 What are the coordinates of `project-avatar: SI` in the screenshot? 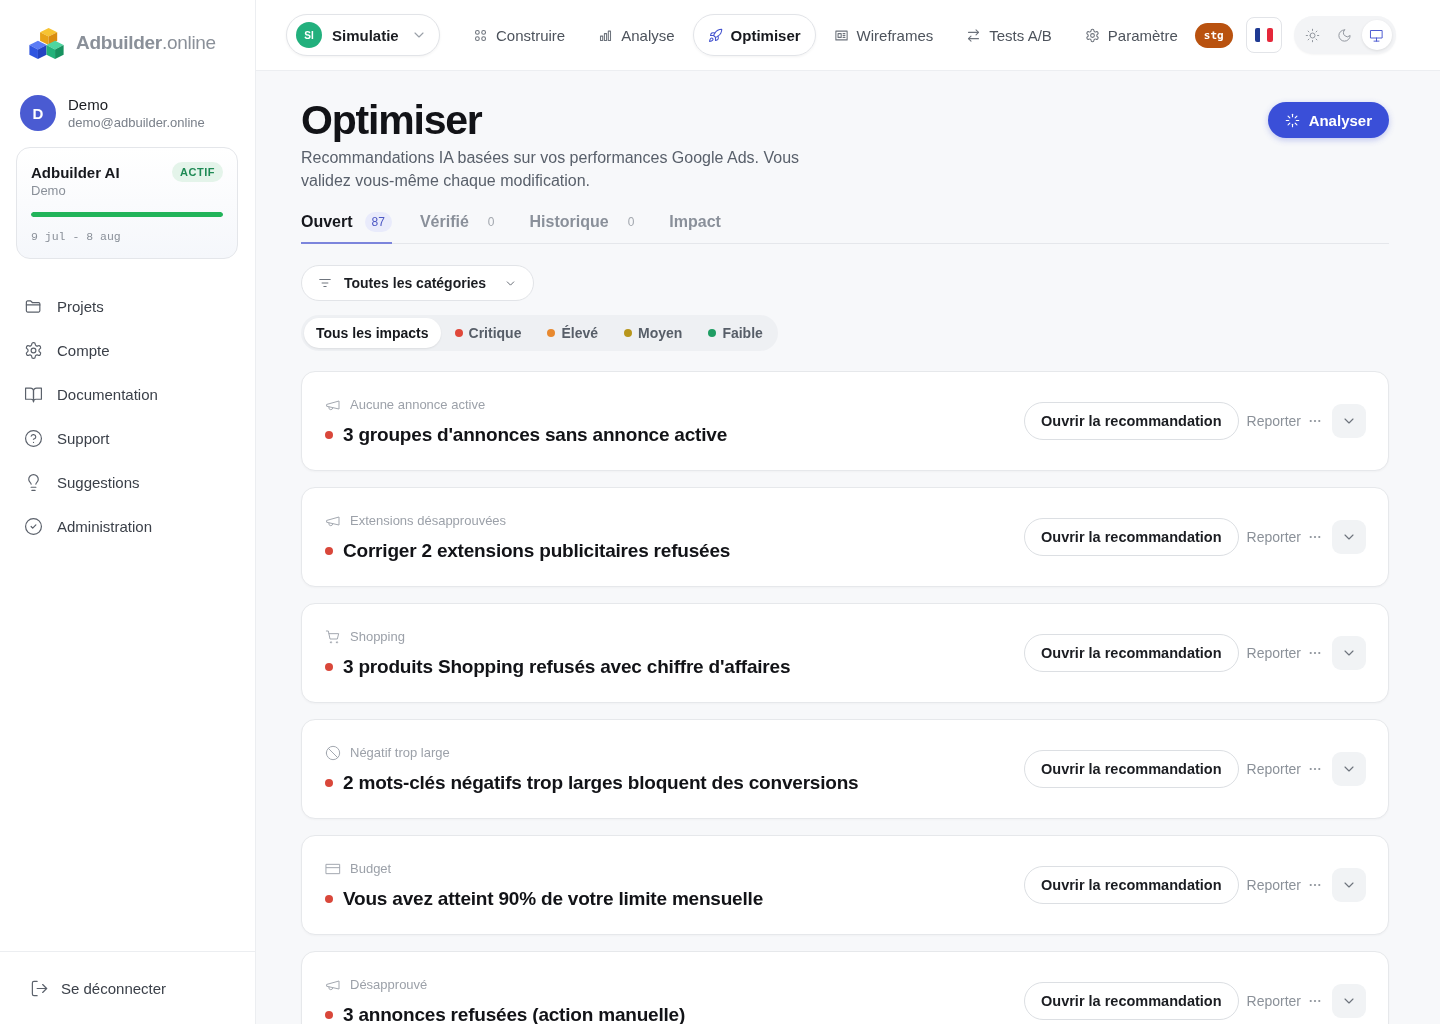 It's located at (309, 35).